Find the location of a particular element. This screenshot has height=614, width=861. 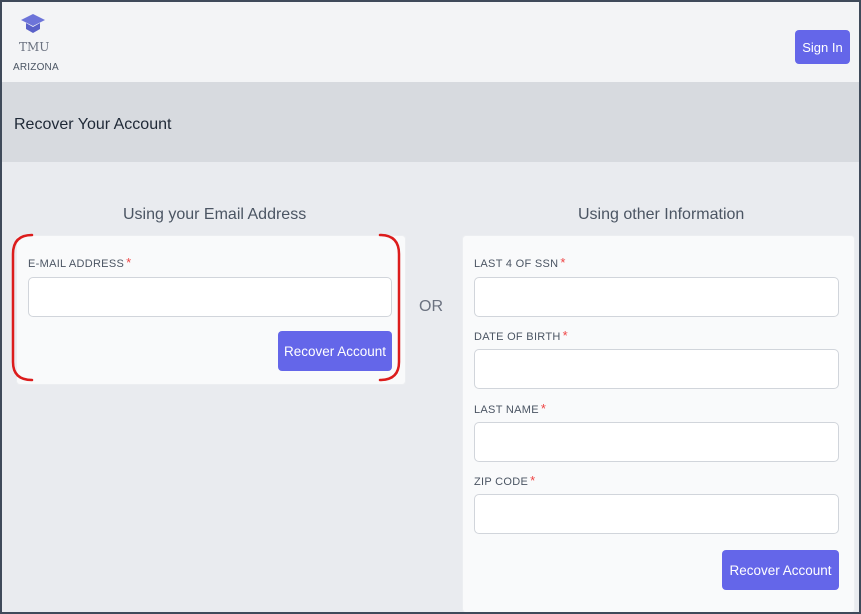

logo: TMU ARIZONA is located at coordinates (45, 45).